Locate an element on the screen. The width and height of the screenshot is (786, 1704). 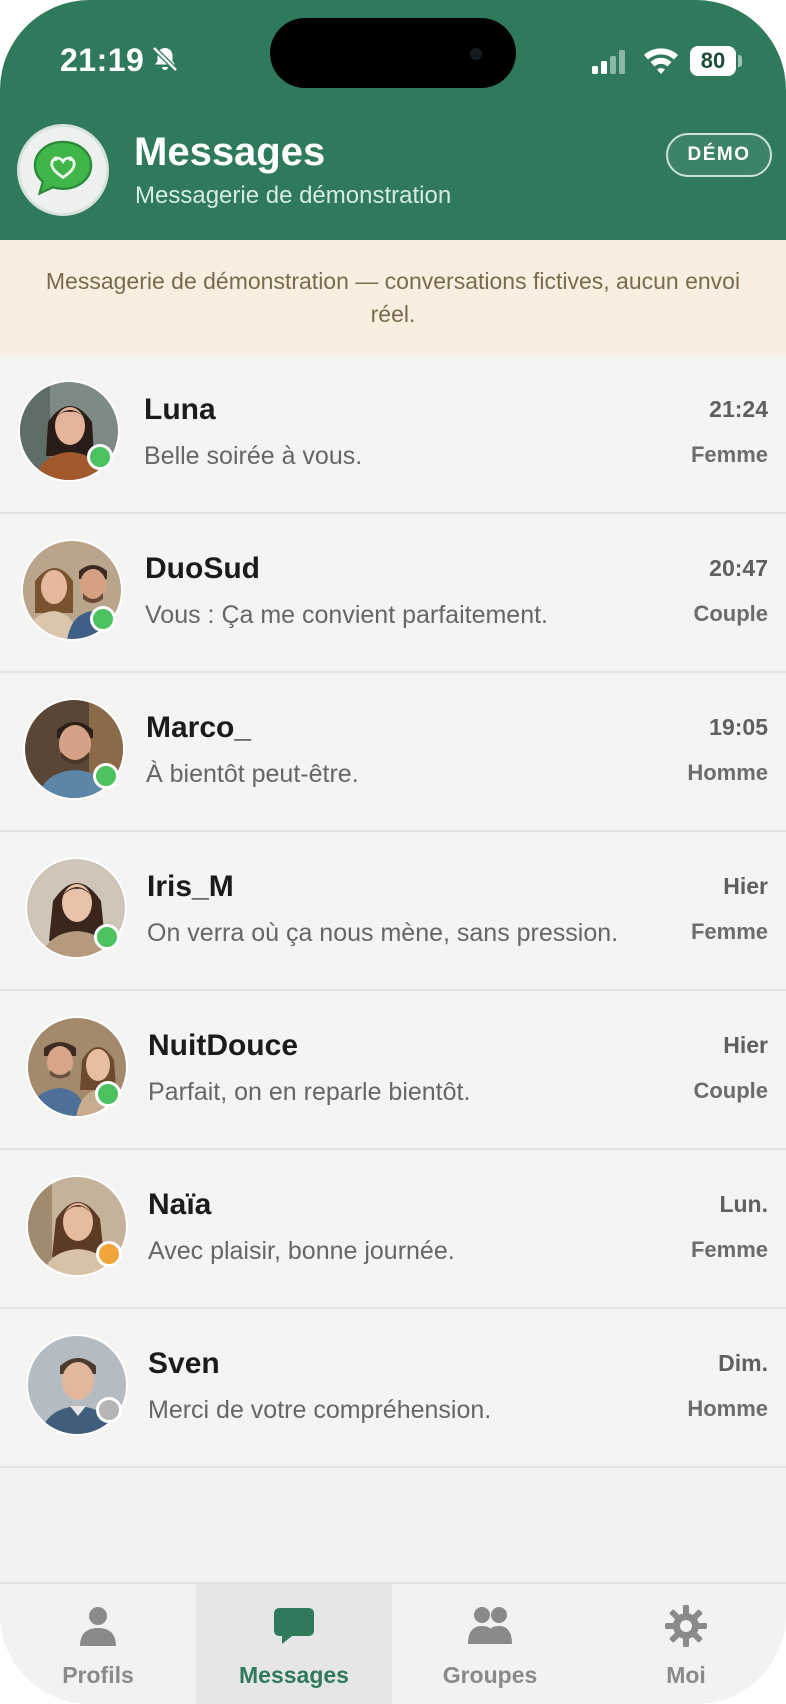
tab-label: Profils is located at coordinates (98, 1675).